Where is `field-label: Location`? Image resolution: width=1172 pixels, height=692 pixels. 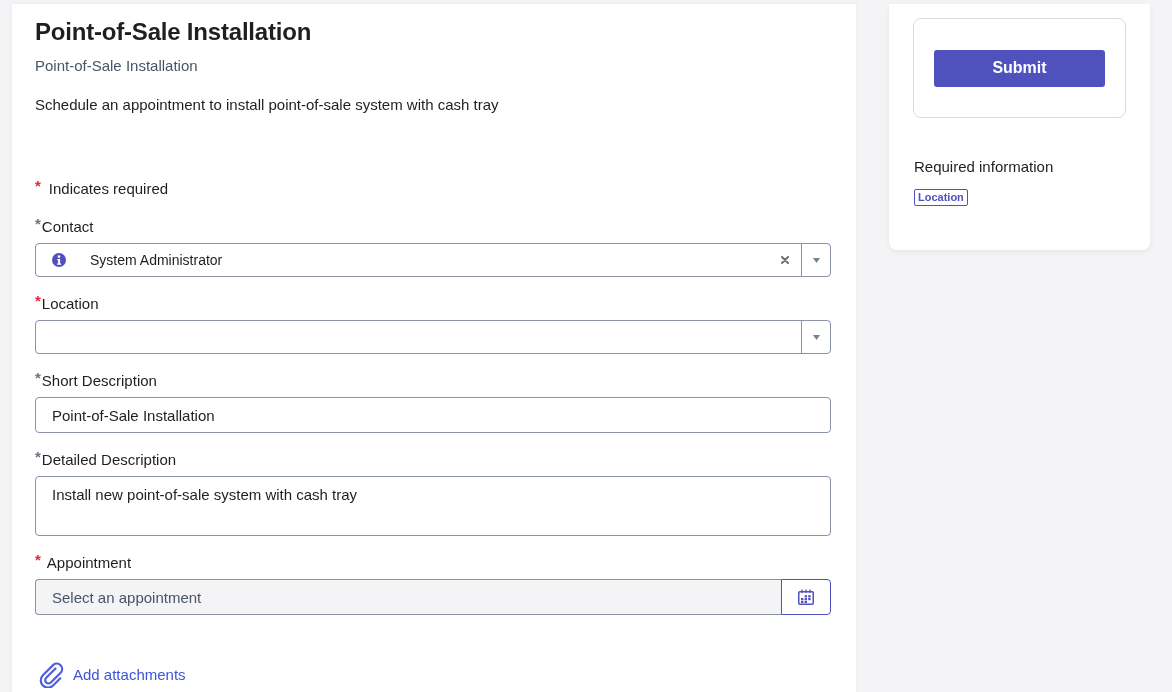 field-label: Location is located at coordinates (70, 304).